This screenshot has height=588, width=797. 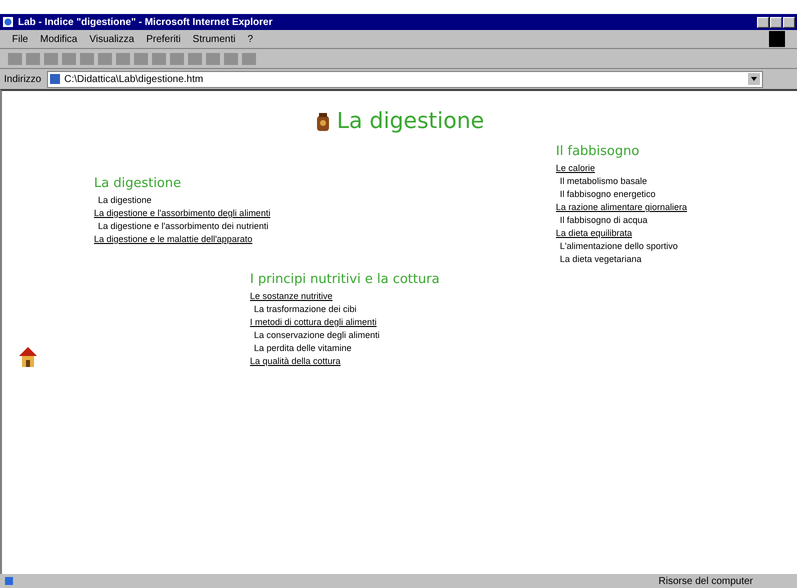 What do you see at coordinates (8, 22) in the screenshot?
I see `browser-icon` at bounding box center [8, 22].